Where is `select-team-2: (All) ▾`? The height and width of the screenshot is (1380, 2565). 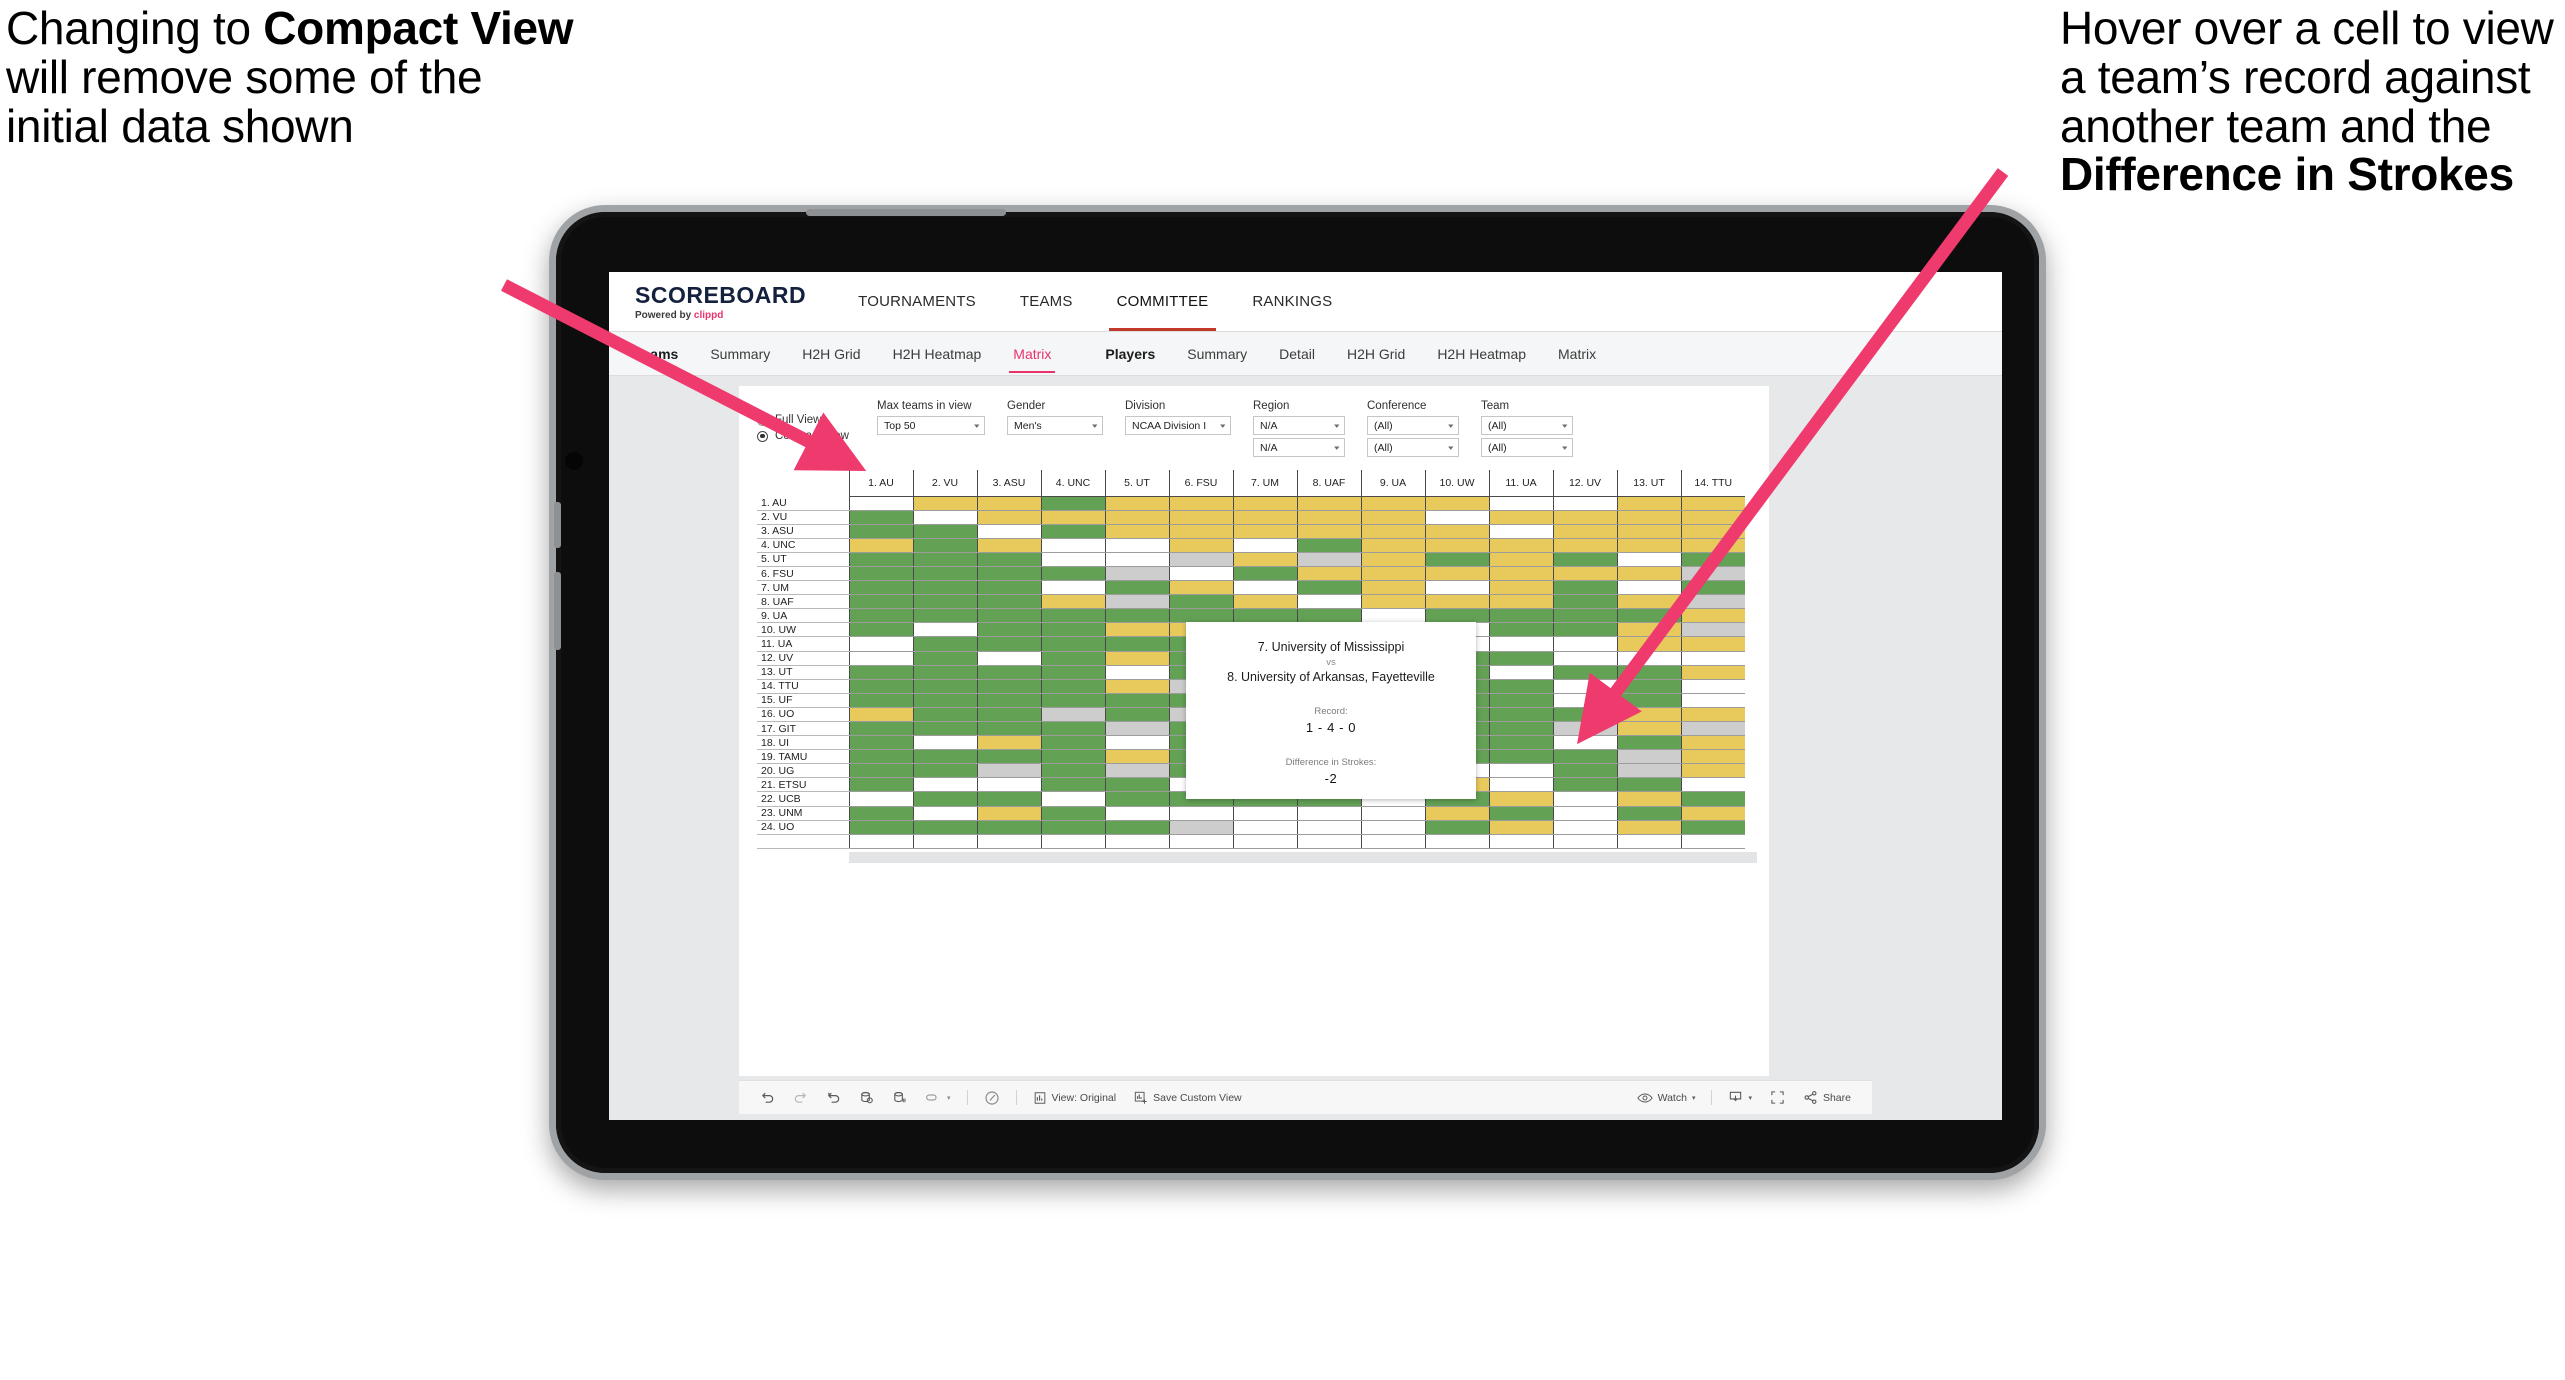 select-team-2: (All) ▾ is located at coordinates (1527, 447).